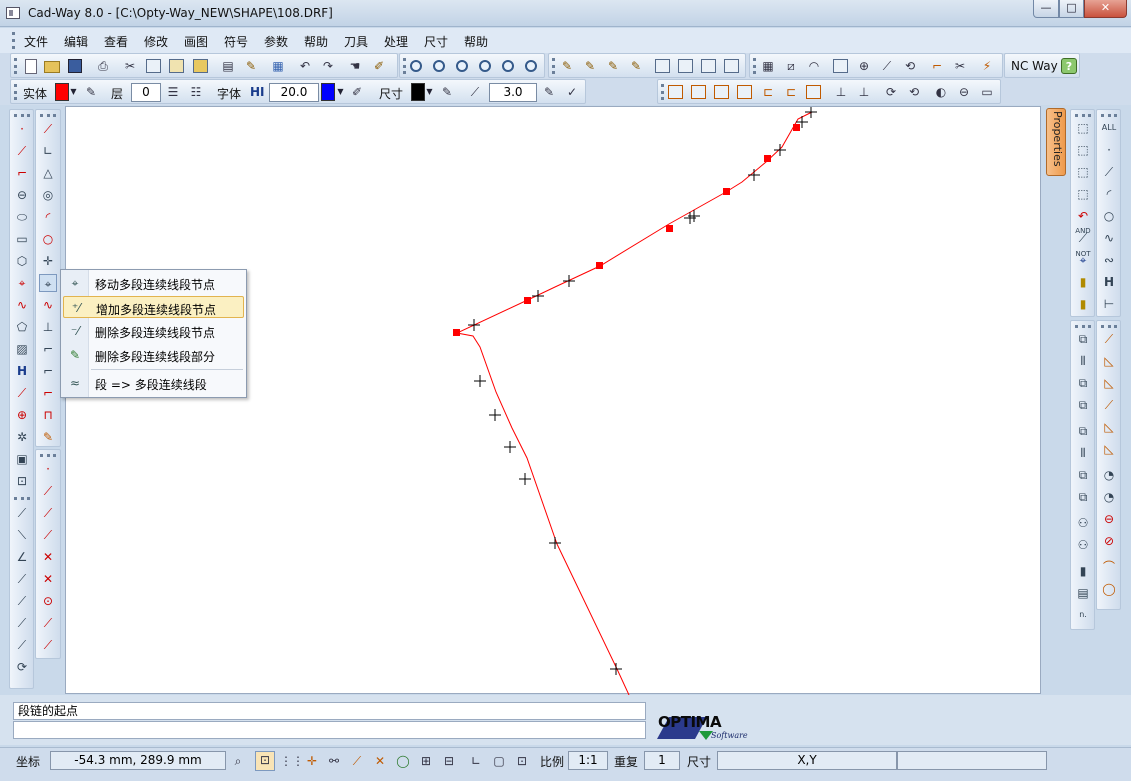 The width and height of the screenshot is (1131, 781). What do you see at coordinates (1083, 383) in the screenshot?
I see `rotate-copy-icon: ⧉` at bounding box center [1083, 383].